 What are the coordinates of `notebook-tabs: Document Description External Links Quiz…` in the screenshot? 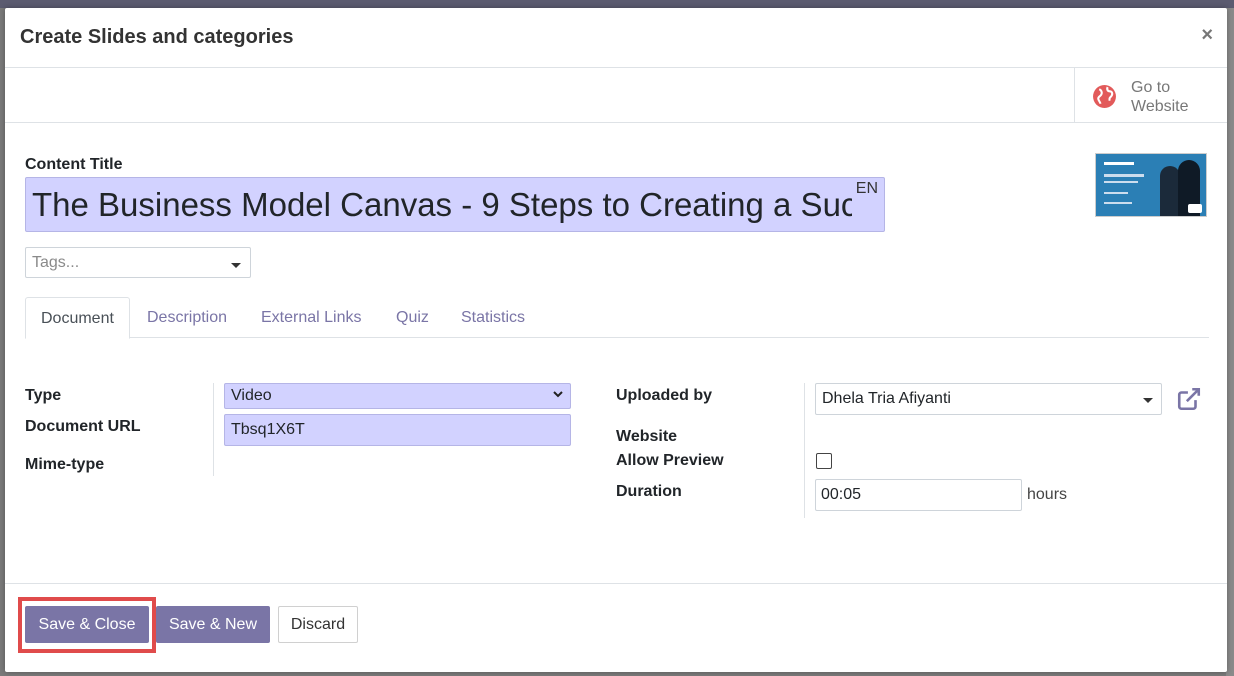 It's located at (617, 318).